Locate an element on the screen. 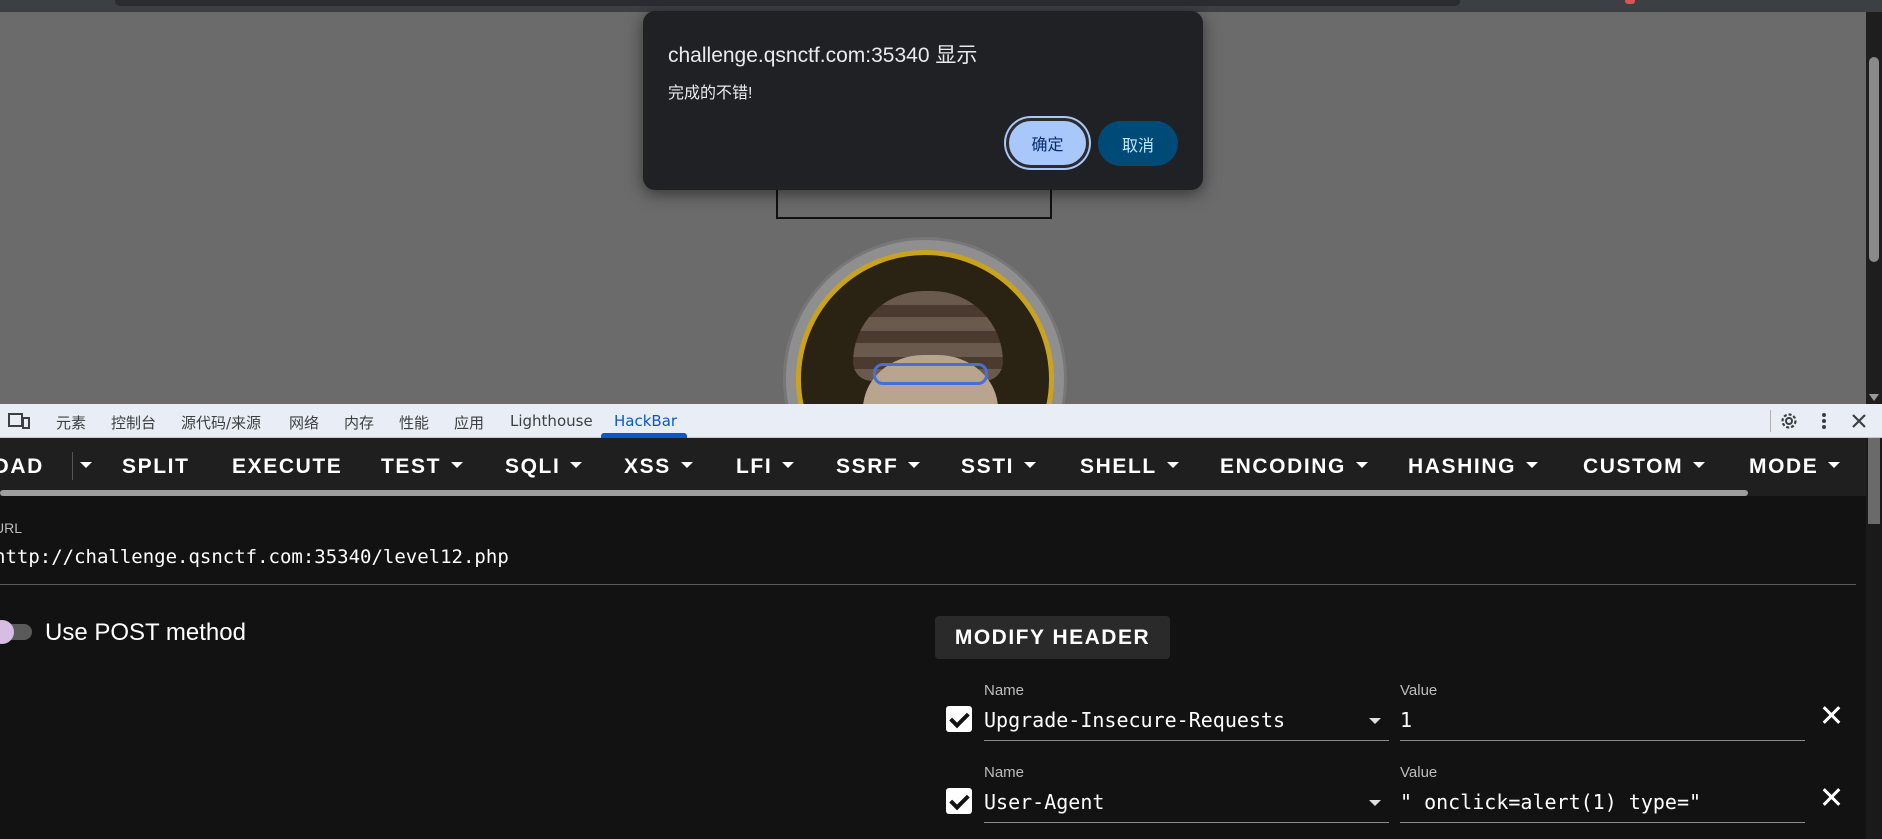  device-toolbar-icon is located at coordinates (19, 421).